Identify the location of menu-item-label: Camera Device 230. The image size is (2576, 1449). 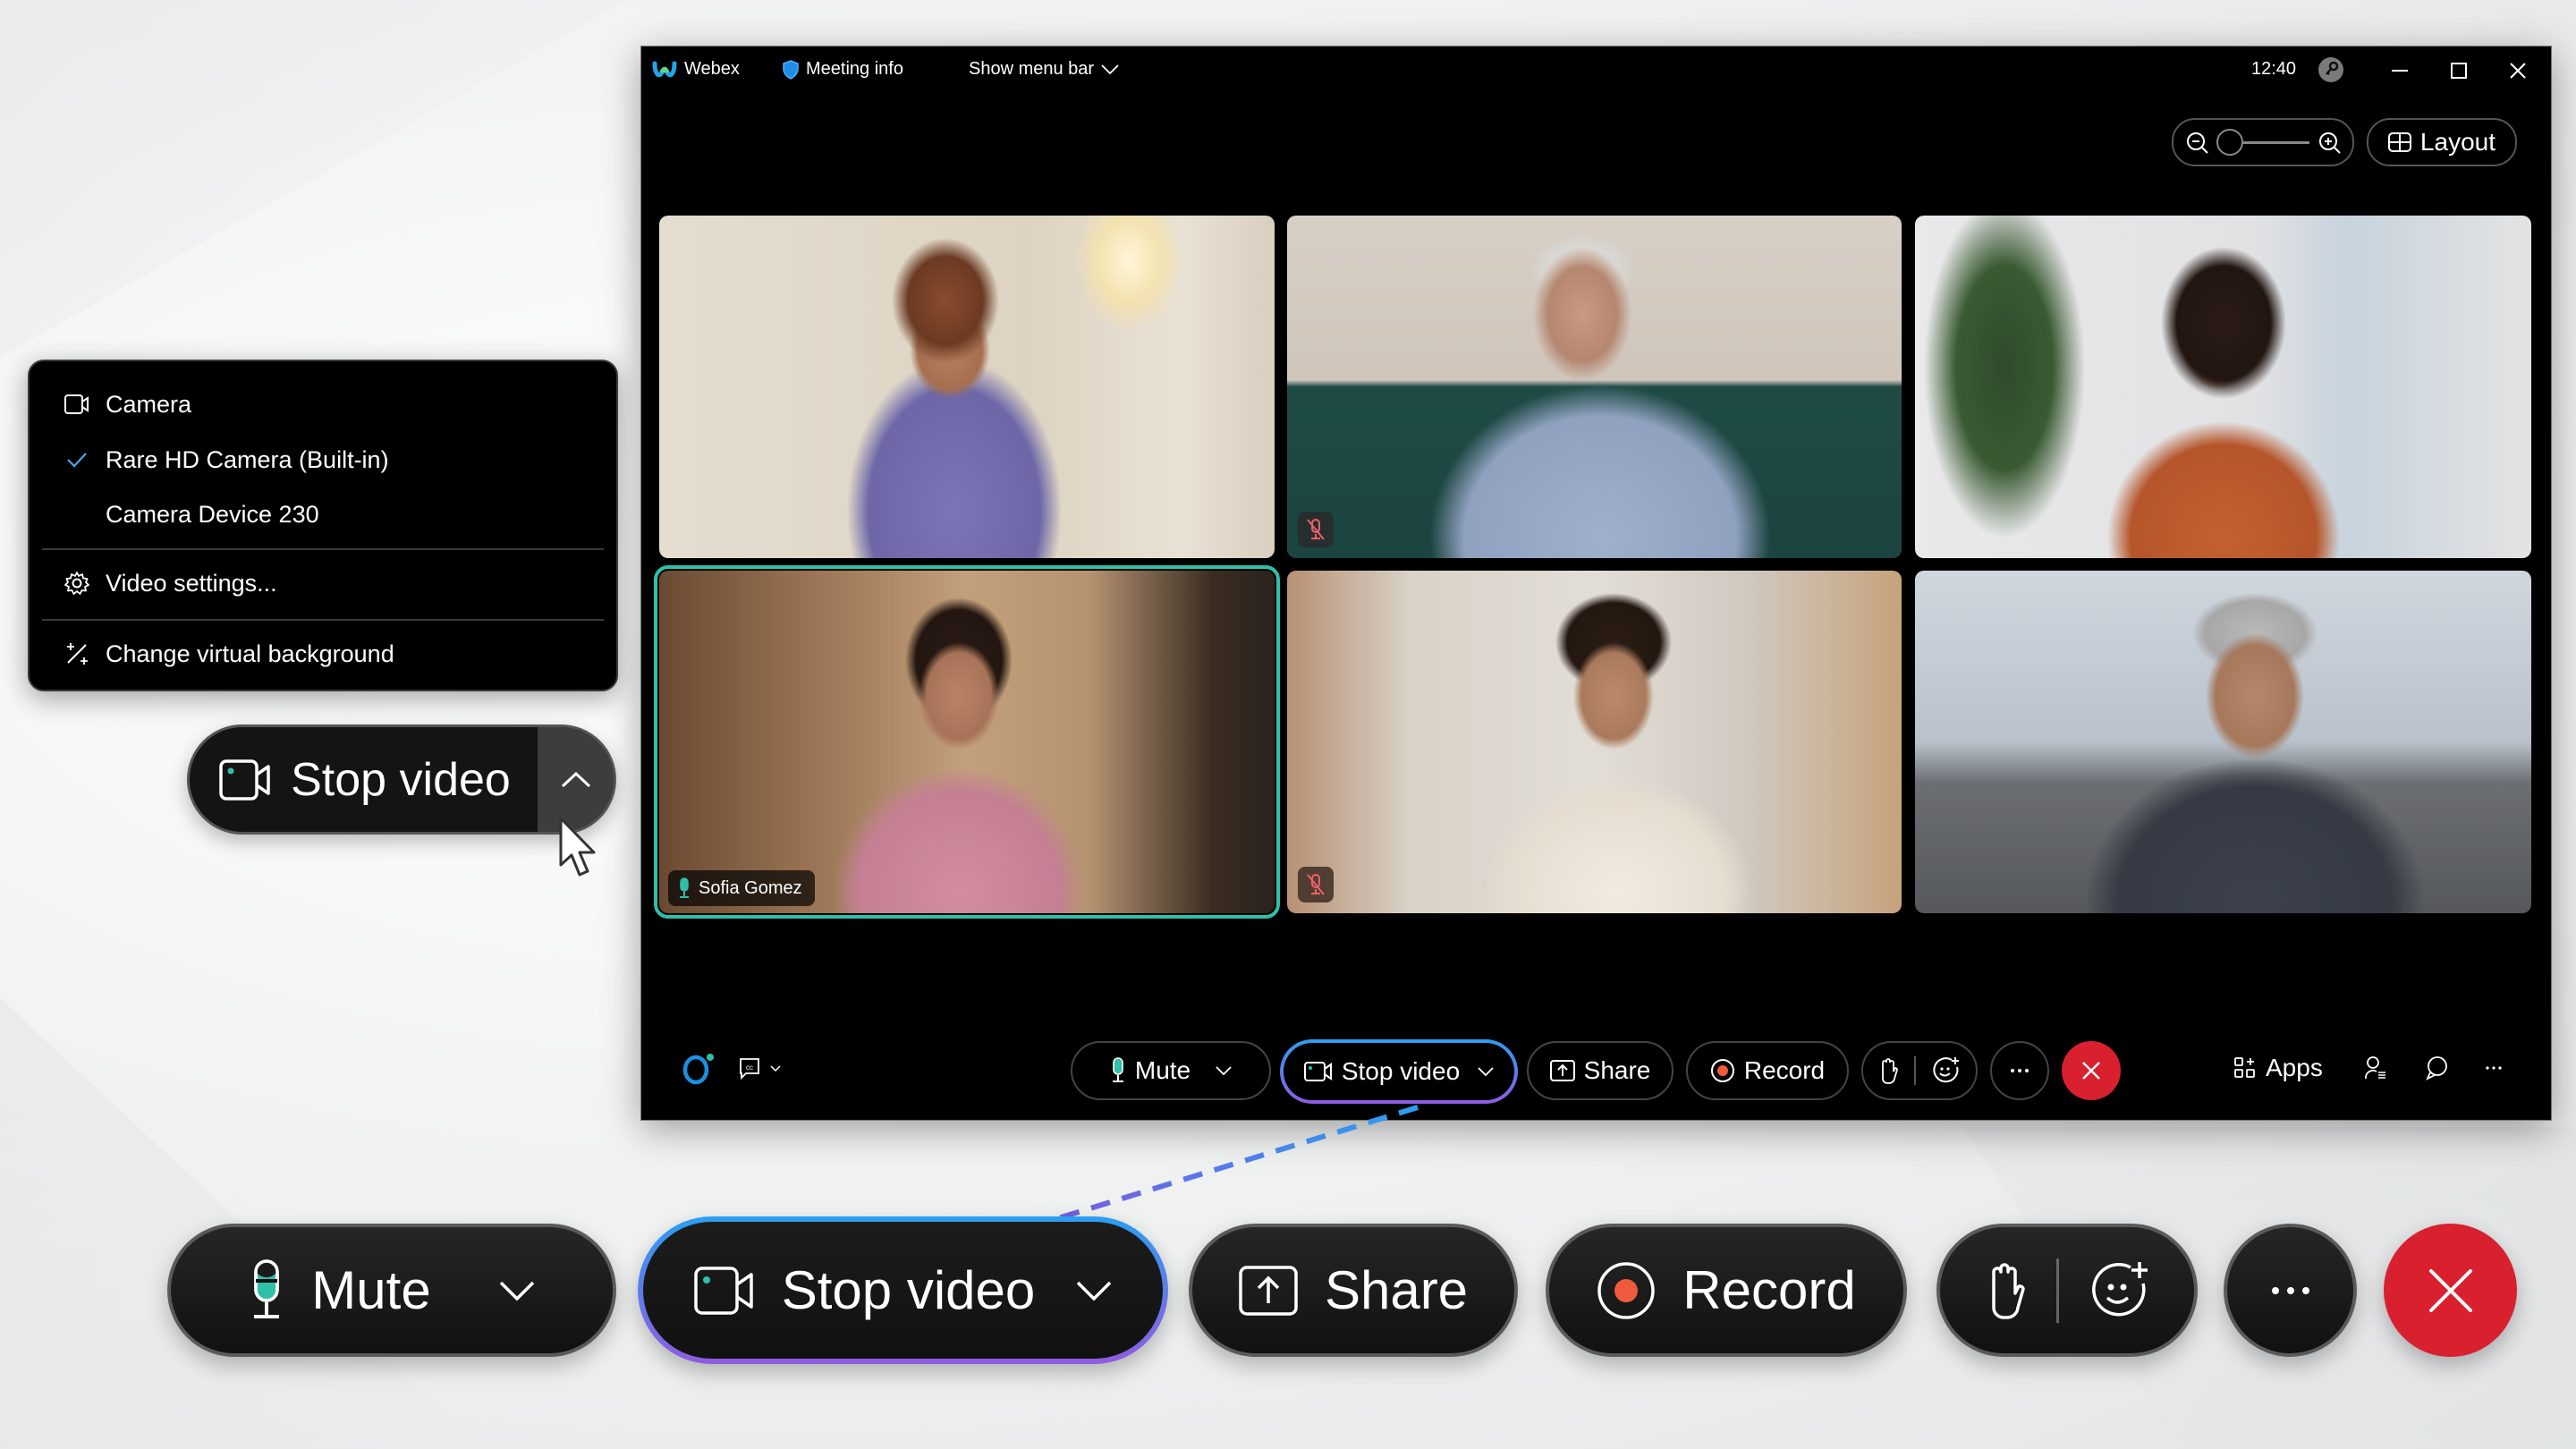
(212, 514).